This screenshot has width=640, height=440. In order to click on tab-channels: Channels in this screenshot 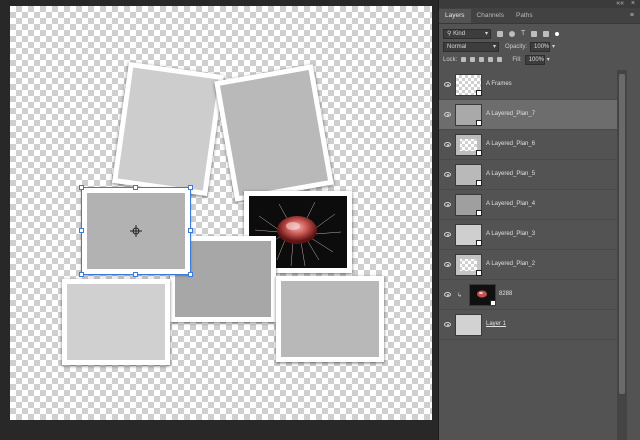, I will do `click(490, 16)`.